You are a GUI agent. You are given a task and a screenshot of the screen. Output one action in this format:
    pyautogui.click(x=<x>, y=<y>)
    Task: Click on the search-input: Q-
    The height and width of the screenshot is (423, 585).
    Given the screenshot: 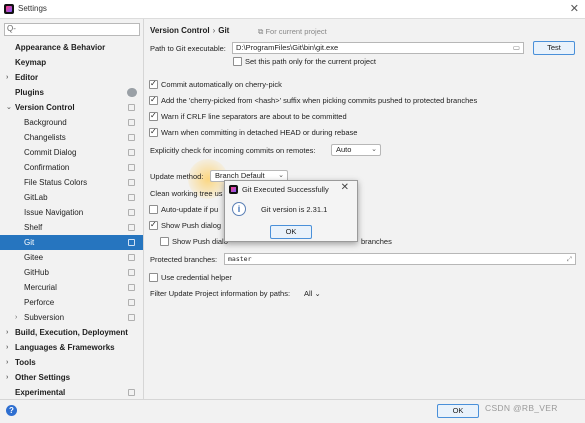 What is the action you would take?
    pyautogui.click(x=72, y=29)
    